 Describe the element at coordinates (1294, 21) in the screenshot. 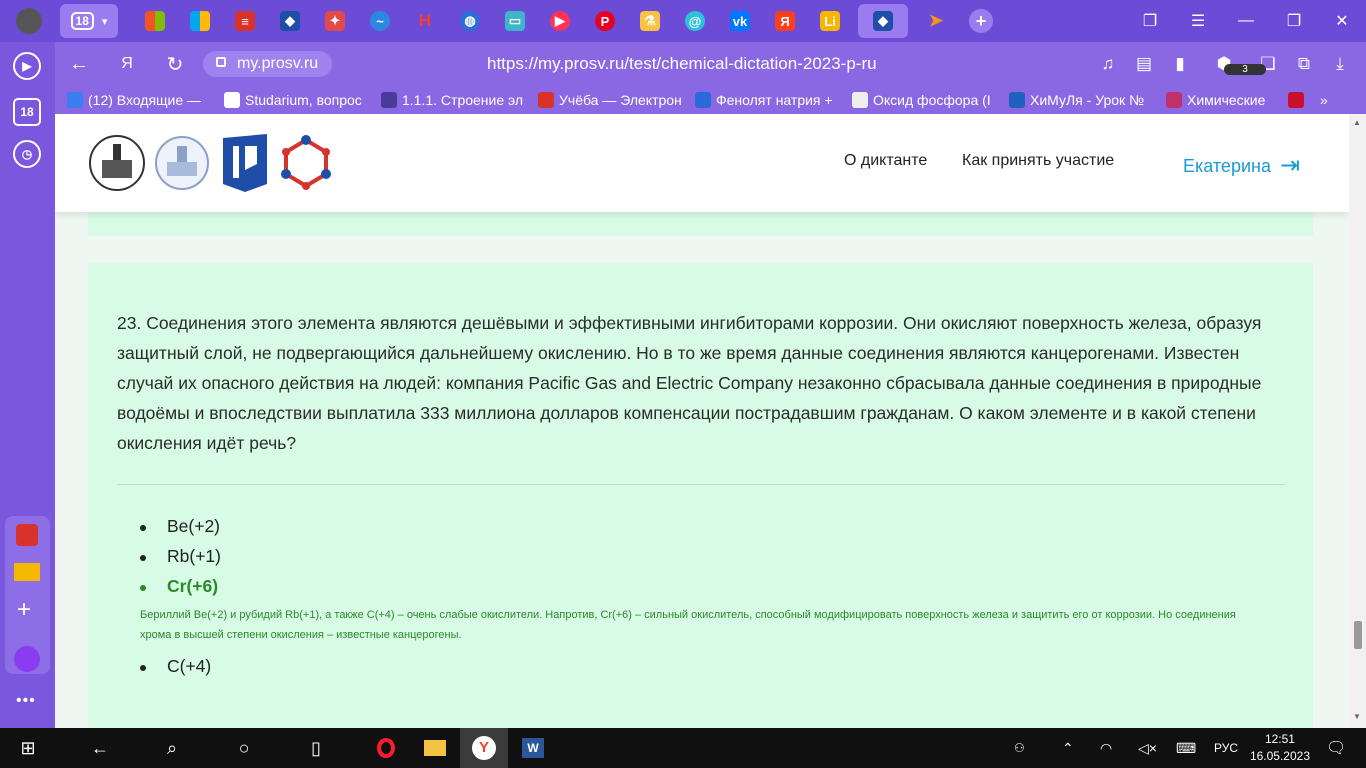

I see `restore-button: ❐` at that location.